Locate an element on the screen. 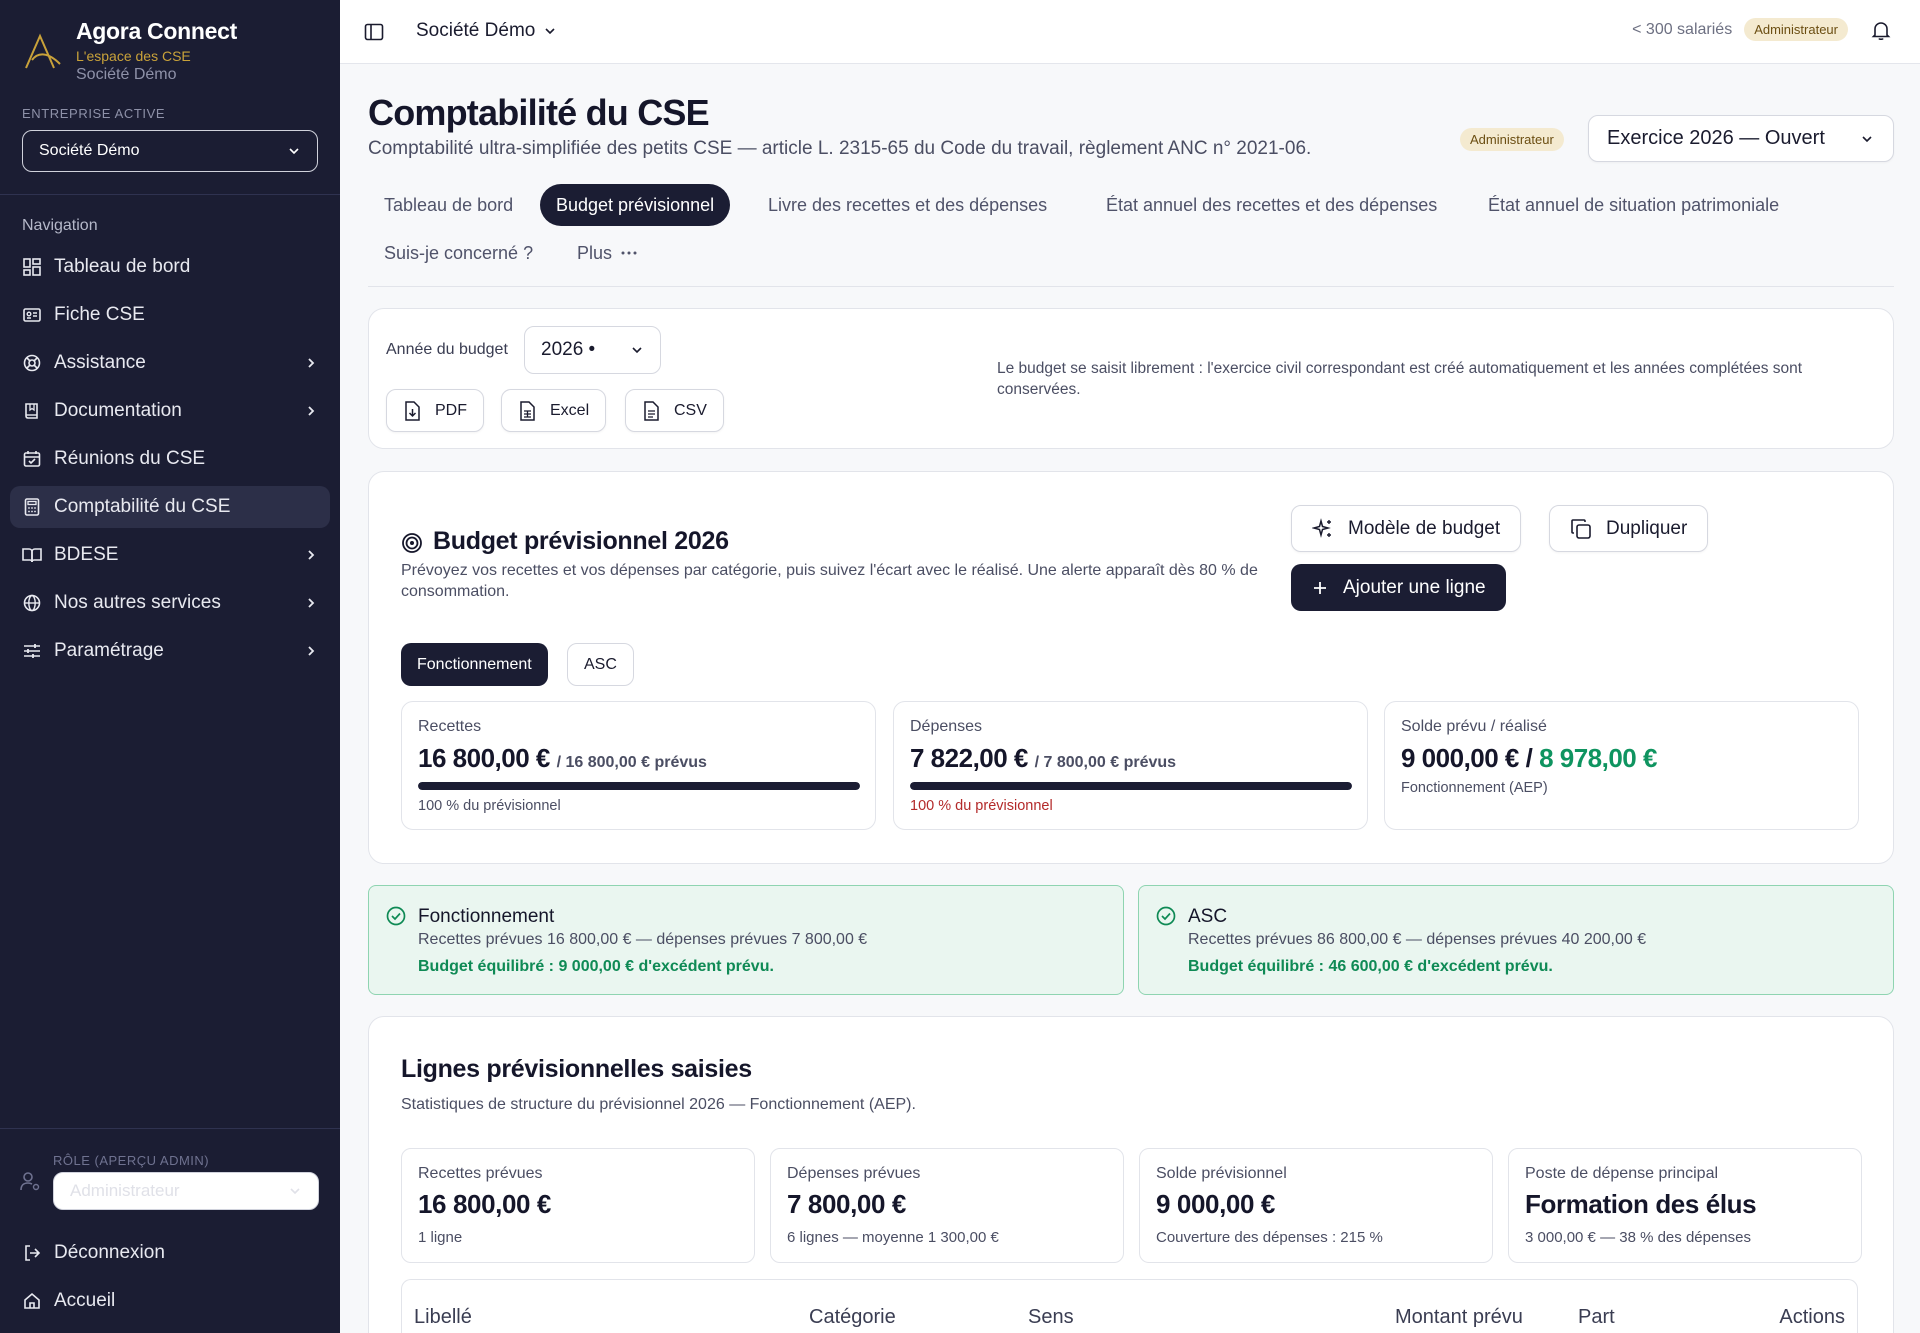  tab-budget-previsionnel: Budget prévisionnel is located at coordinates (635, 205).